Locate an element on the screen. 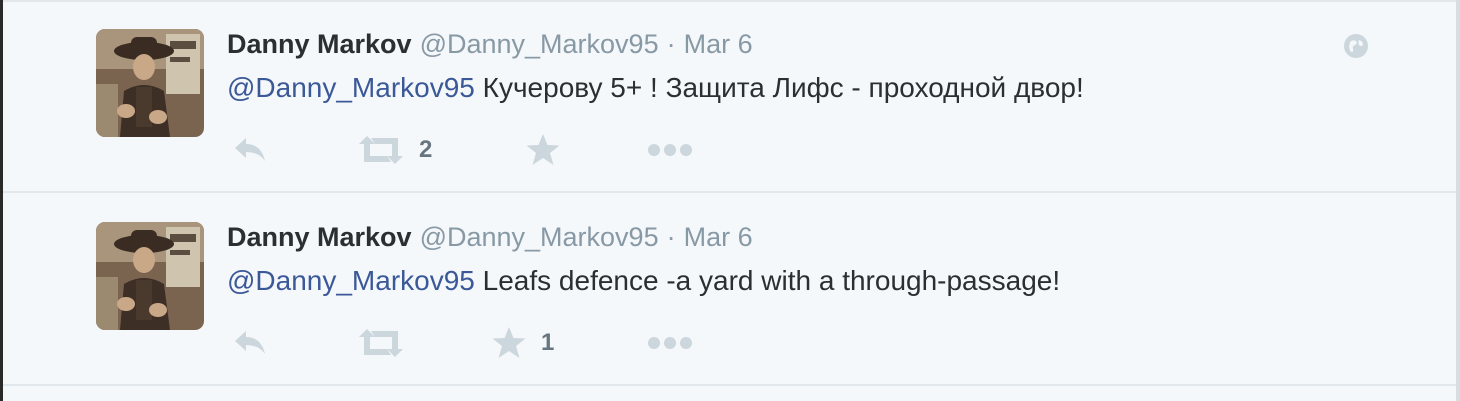 The width and height of the screenshot is (1460, 401). favorite-button is located at coordinates (550, 150).